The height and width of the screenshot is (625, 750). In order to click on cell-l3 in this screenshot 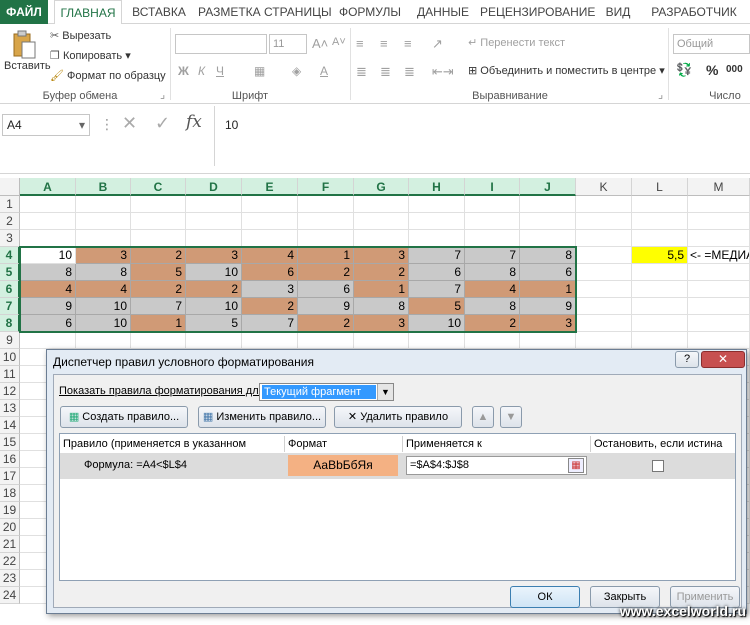, I will do `click(660, 238)`.